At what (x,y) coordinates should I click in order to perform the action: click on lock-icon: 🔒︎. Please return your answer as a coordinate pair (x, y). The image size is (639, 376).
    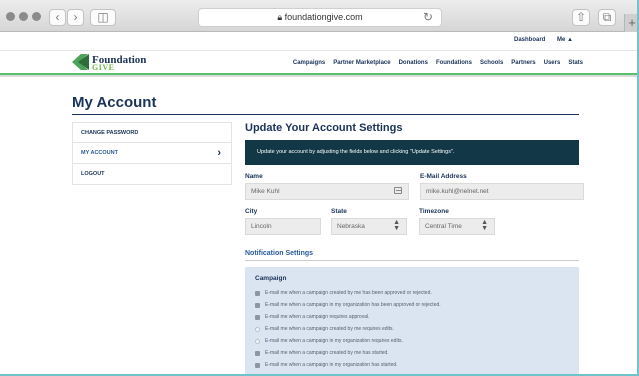
    Looking at the image, I should click on (281, 17).